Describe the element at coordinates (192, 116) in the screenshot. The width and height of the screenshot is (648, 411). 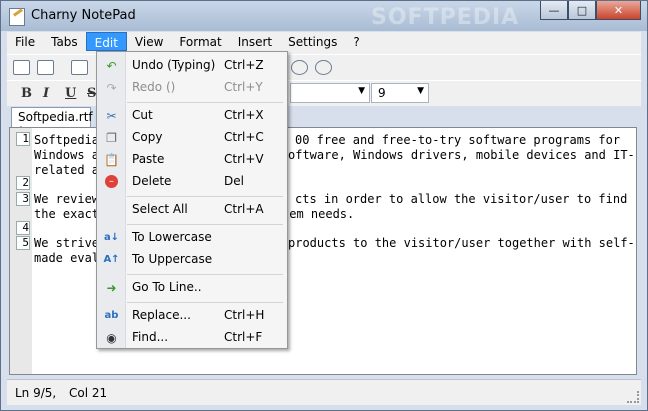
I see `menu-item-cut: ✂ Cut Ctrl+X` at that location.